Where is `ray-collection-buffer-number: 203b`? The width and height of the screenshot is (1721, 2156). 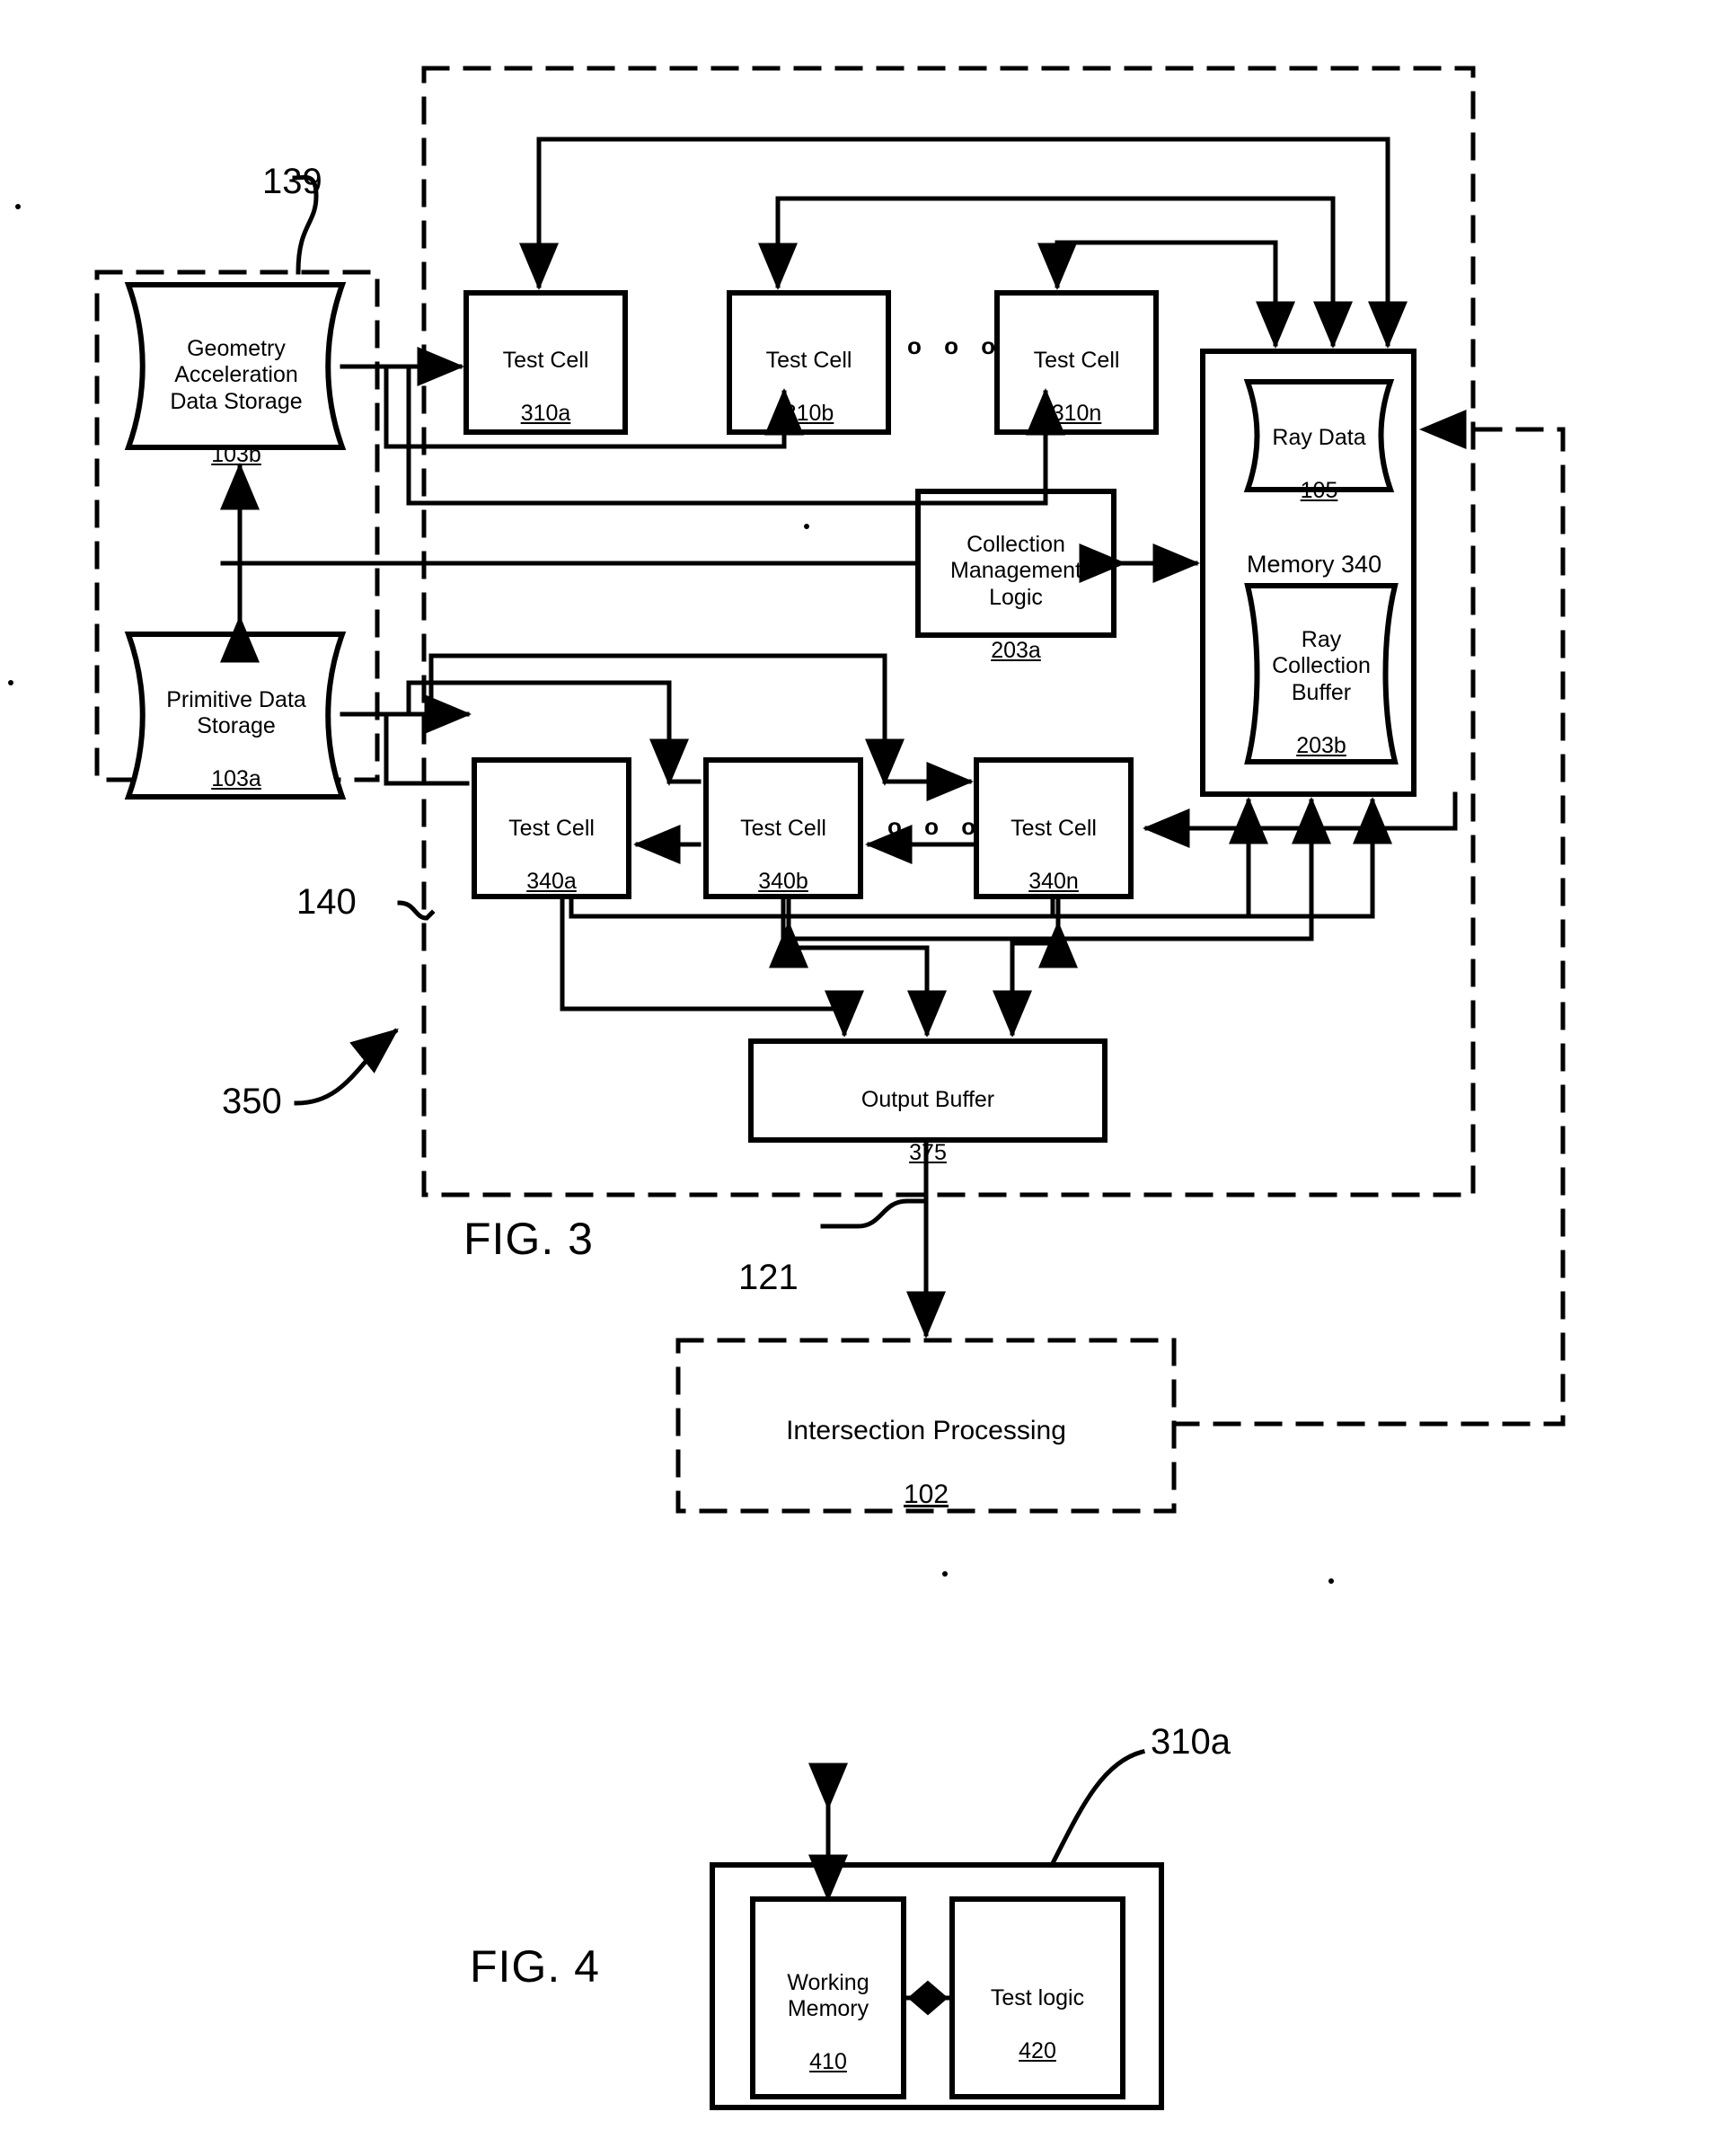
ray-collection-buffer-number: 203b is located at coordinates (1321, 745).